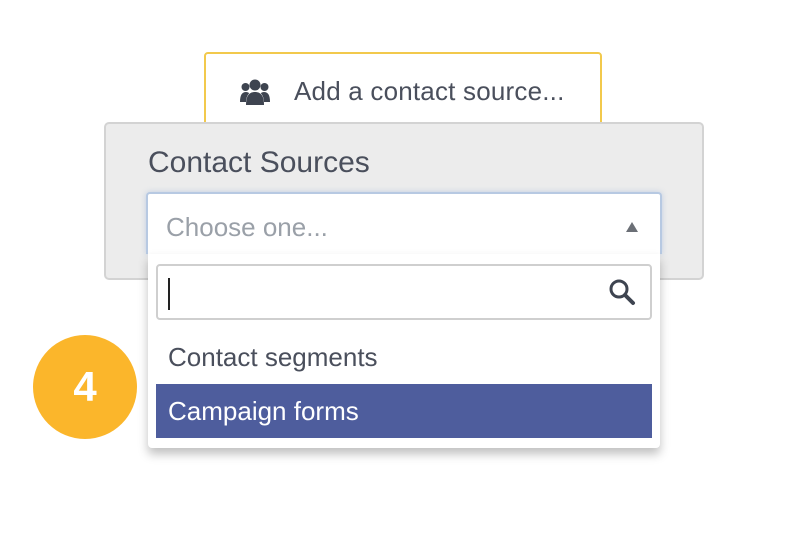 The image size is (800, 546). What do you see at coordinates (632, 227) in the screenshot?
I see `triangle-up-icon` at bounding box center [632, 227].